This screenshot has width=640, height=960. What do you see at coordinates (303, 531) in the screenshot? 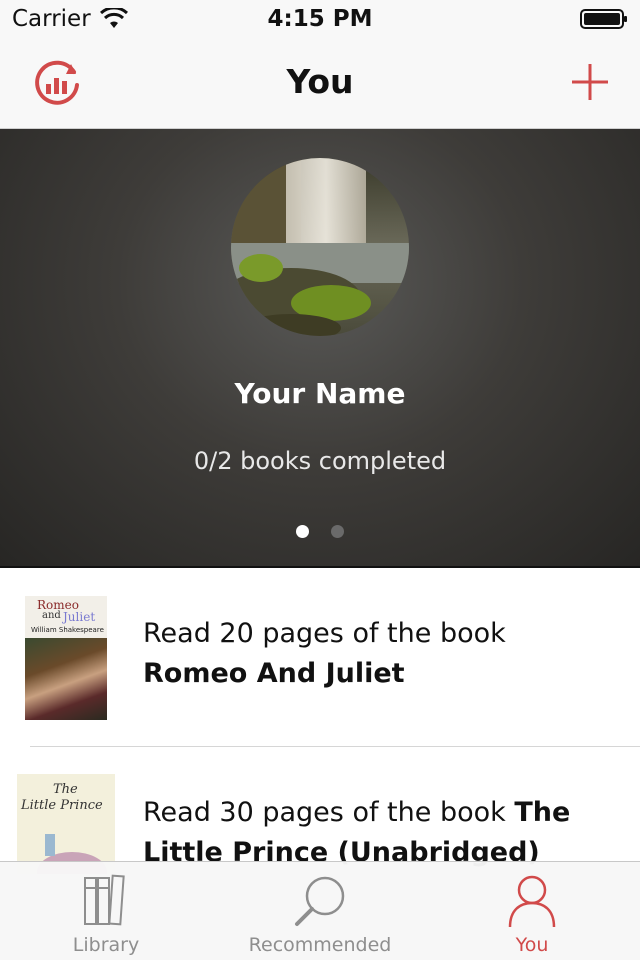
I see `page-dot-active` at bounding box center [303, 531].